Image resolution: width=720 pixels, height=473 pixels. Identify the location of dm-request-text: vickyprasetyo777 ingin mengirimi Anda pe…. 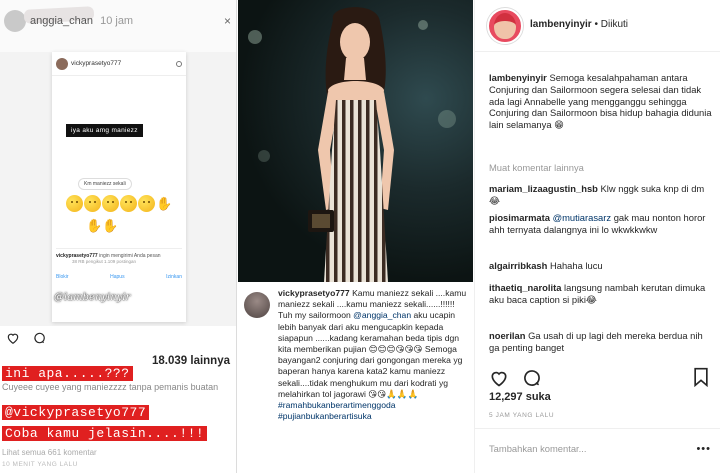
(119, 253).